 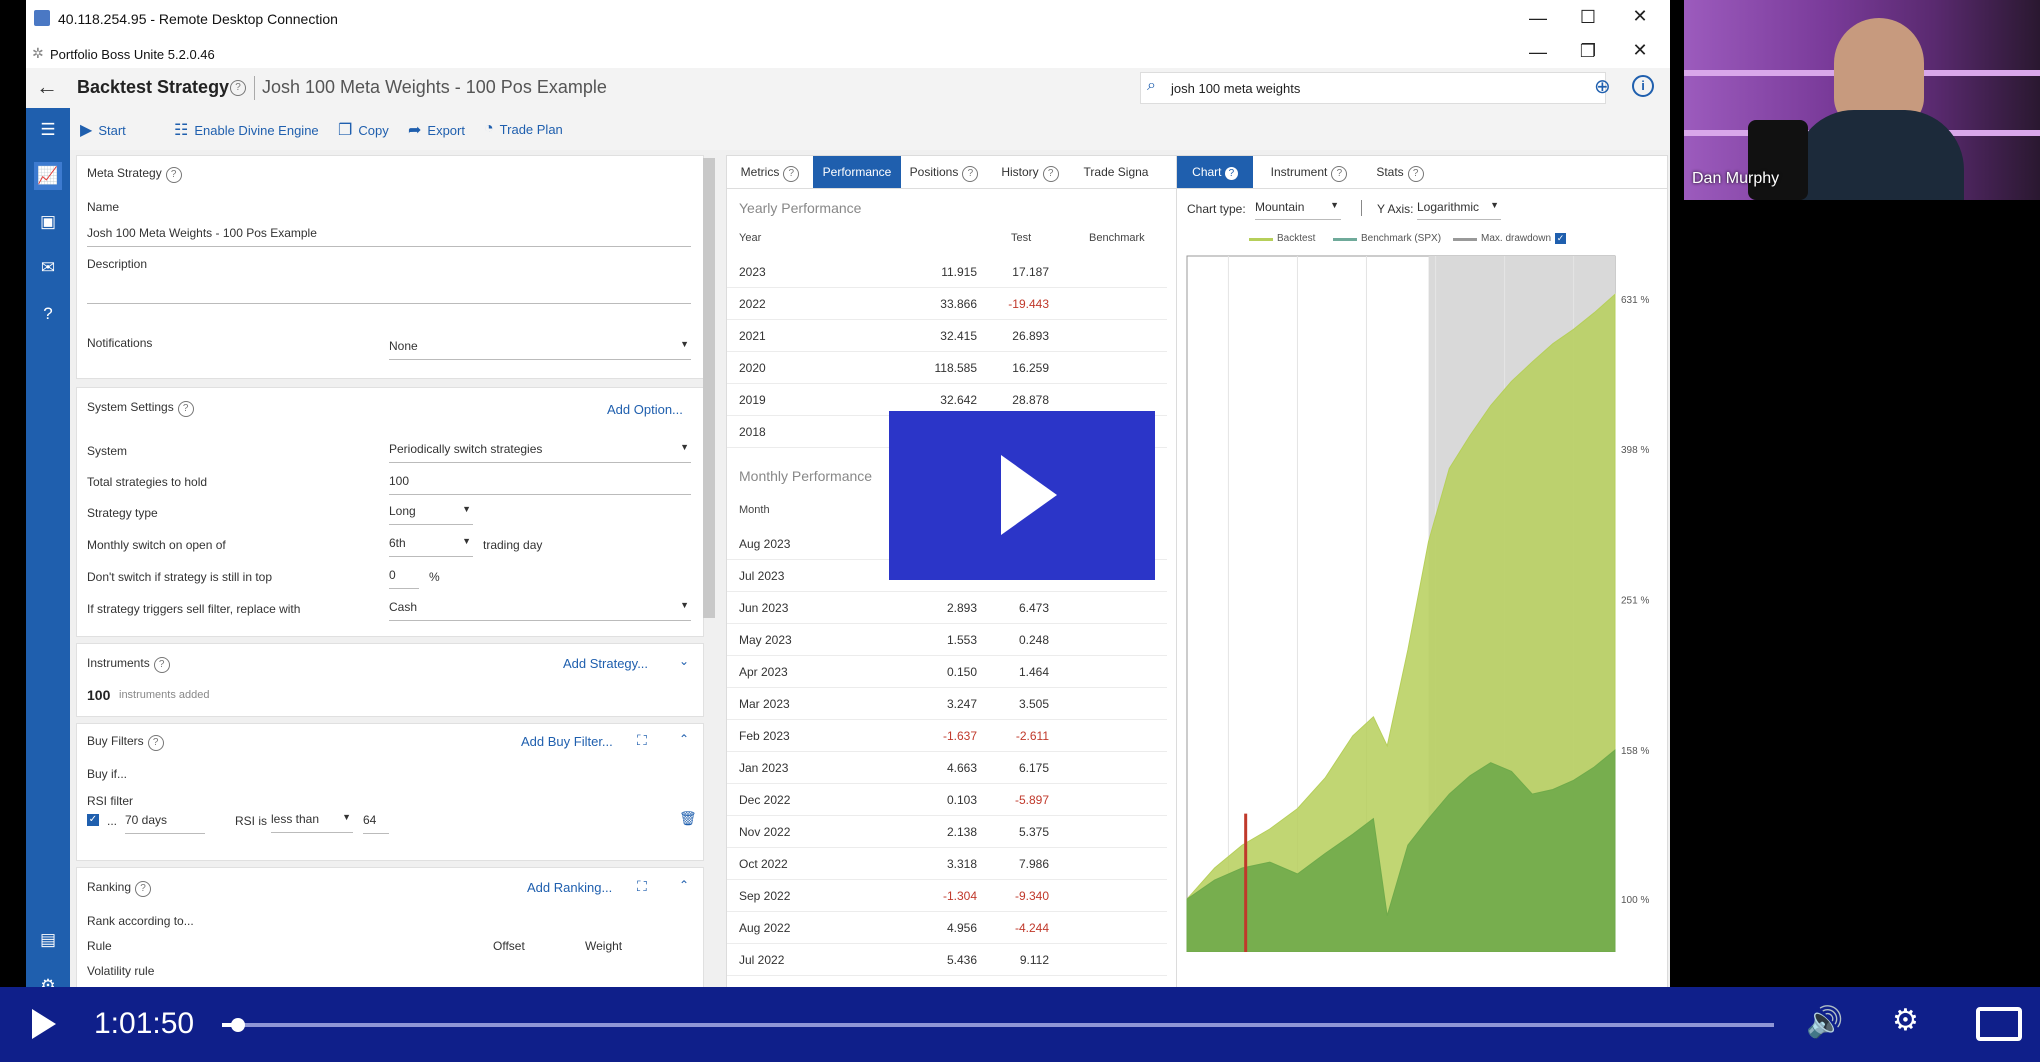 What do you see at coordinates (1560, 238) in the screenshot?
I see `drawdown-checkbox: ✓` at bounding box center [1560, 238].